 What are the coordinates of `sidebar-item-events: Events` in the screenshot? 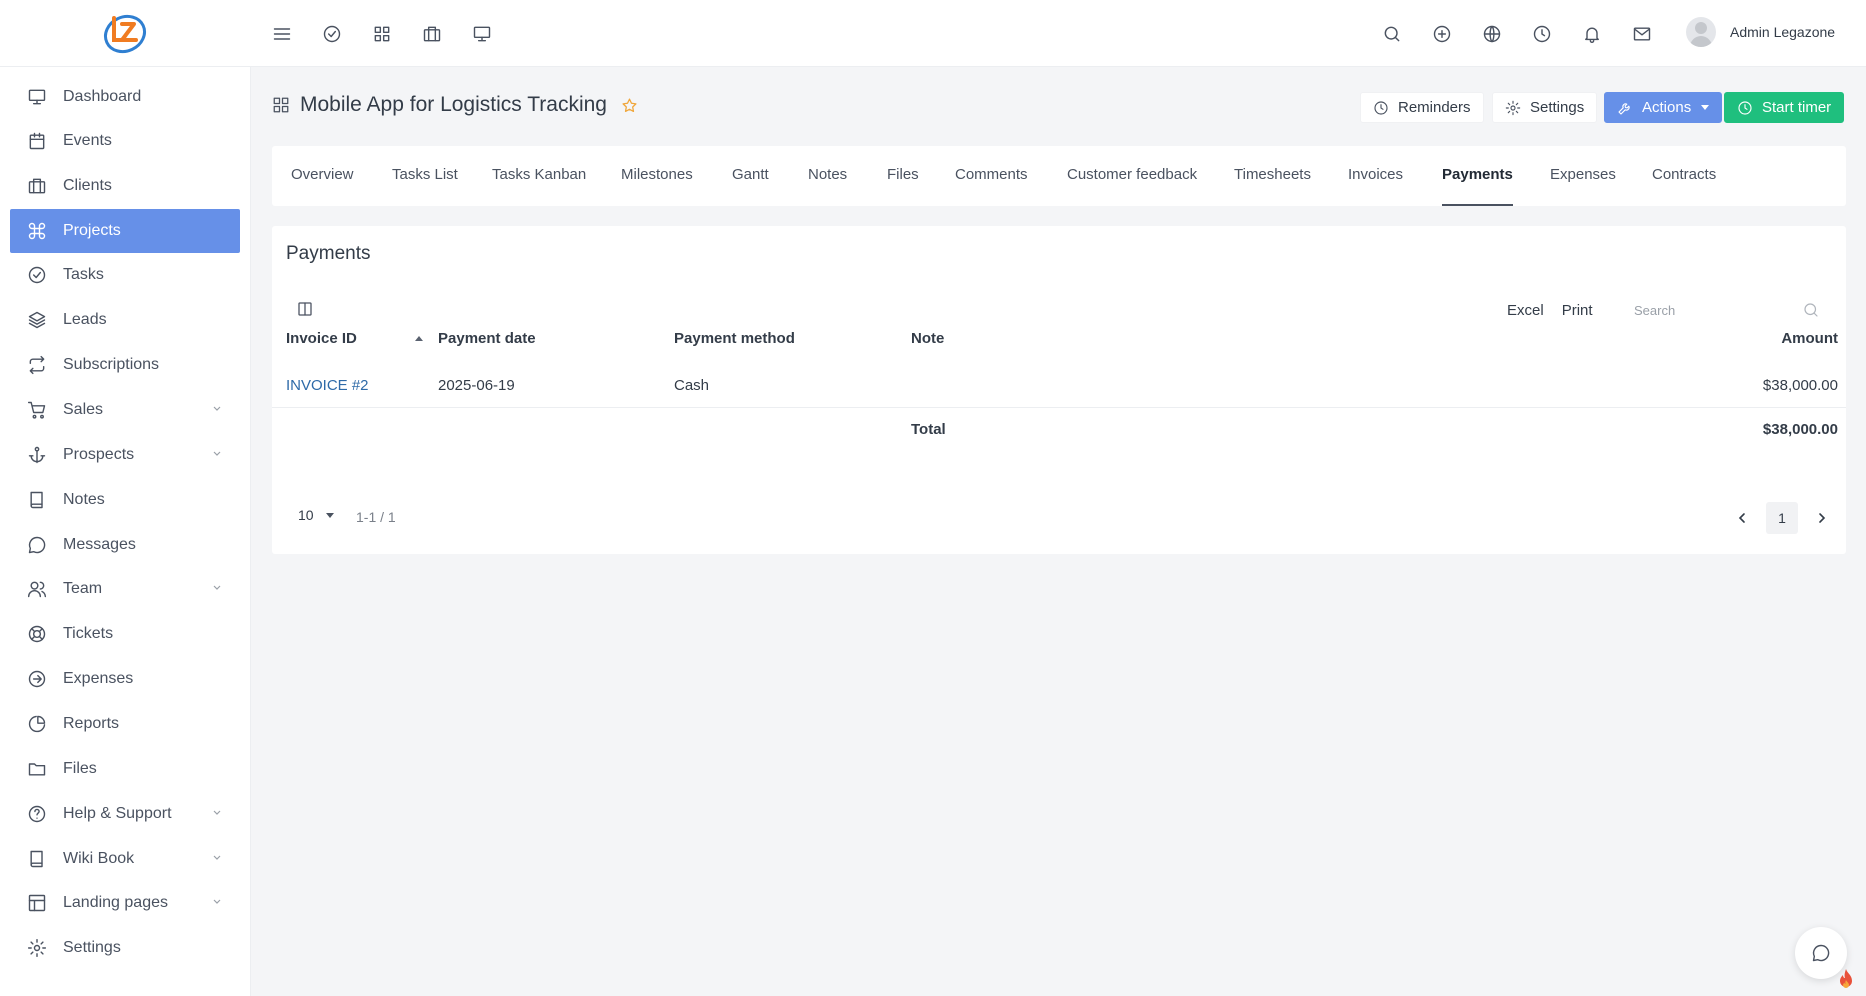 It's located at (125, 141).